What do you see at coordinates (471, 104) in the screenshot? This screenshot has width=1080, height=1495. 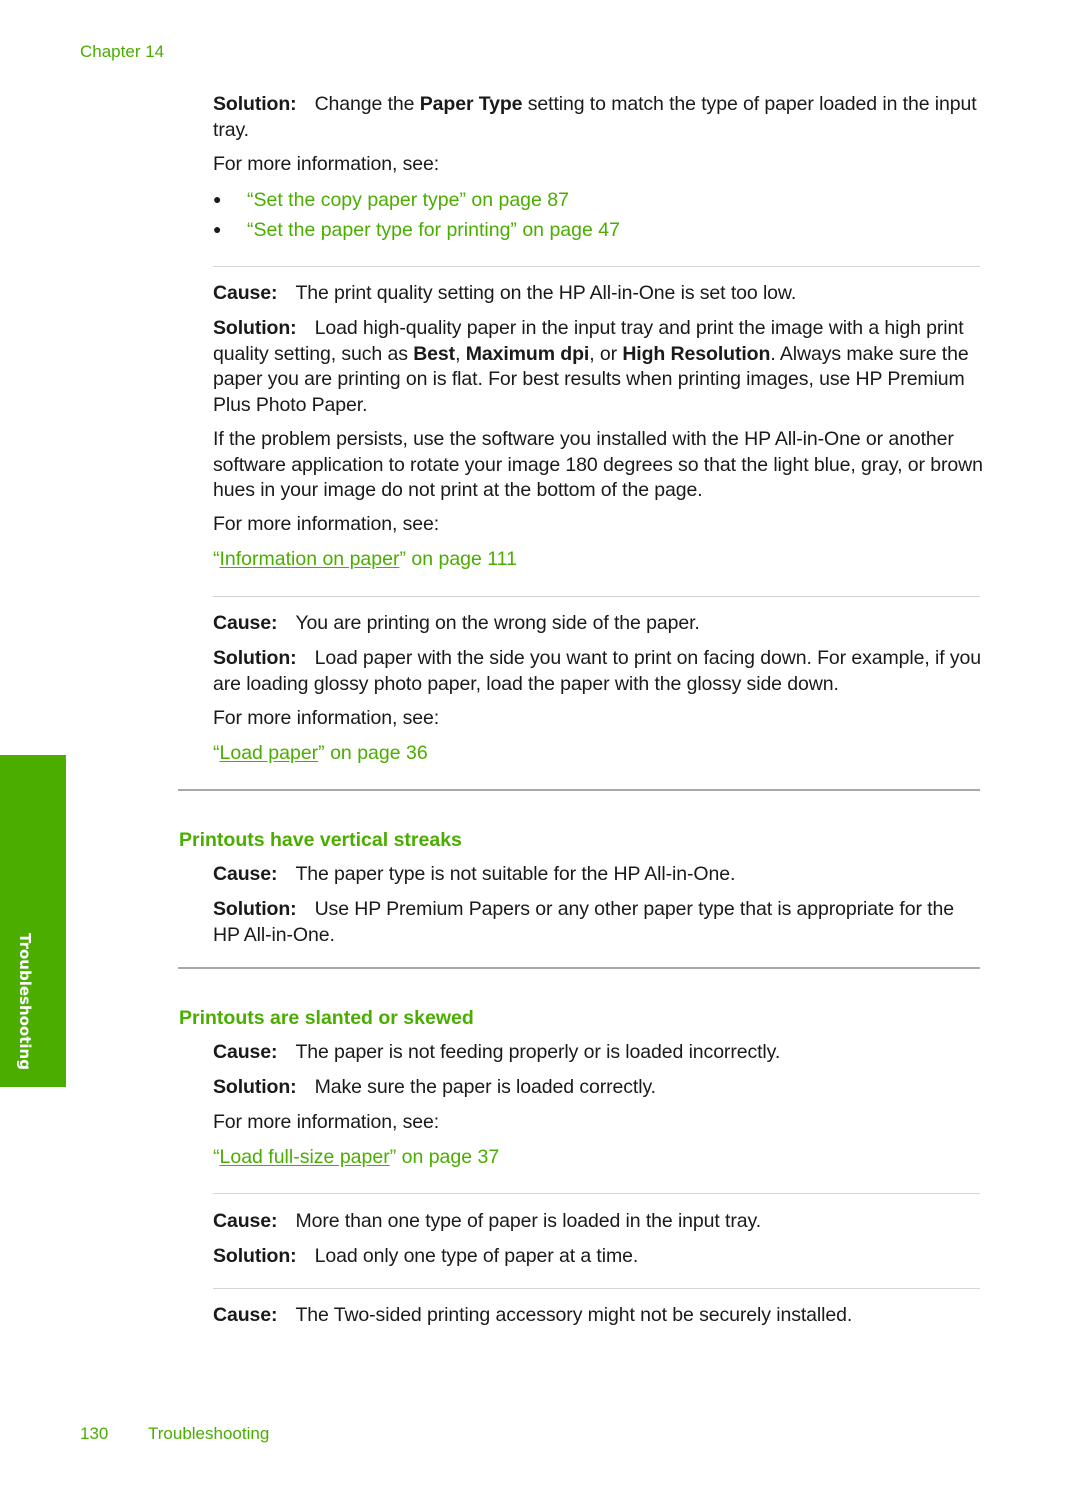 I see `ui-term-paper-type: Paper Type` at bounding box center [471, 104].